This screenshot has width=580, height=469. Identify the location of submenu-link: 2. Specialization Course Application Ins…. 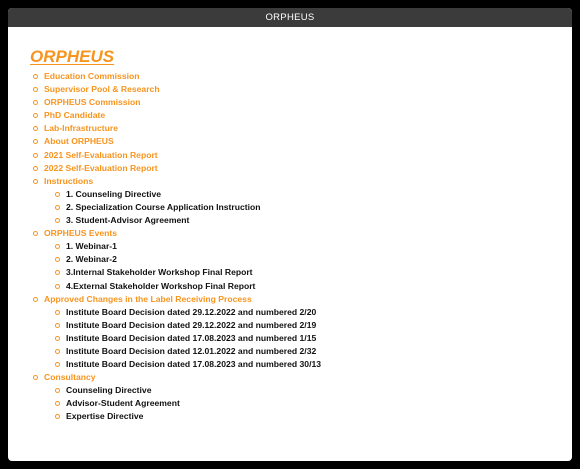
(163, 207).